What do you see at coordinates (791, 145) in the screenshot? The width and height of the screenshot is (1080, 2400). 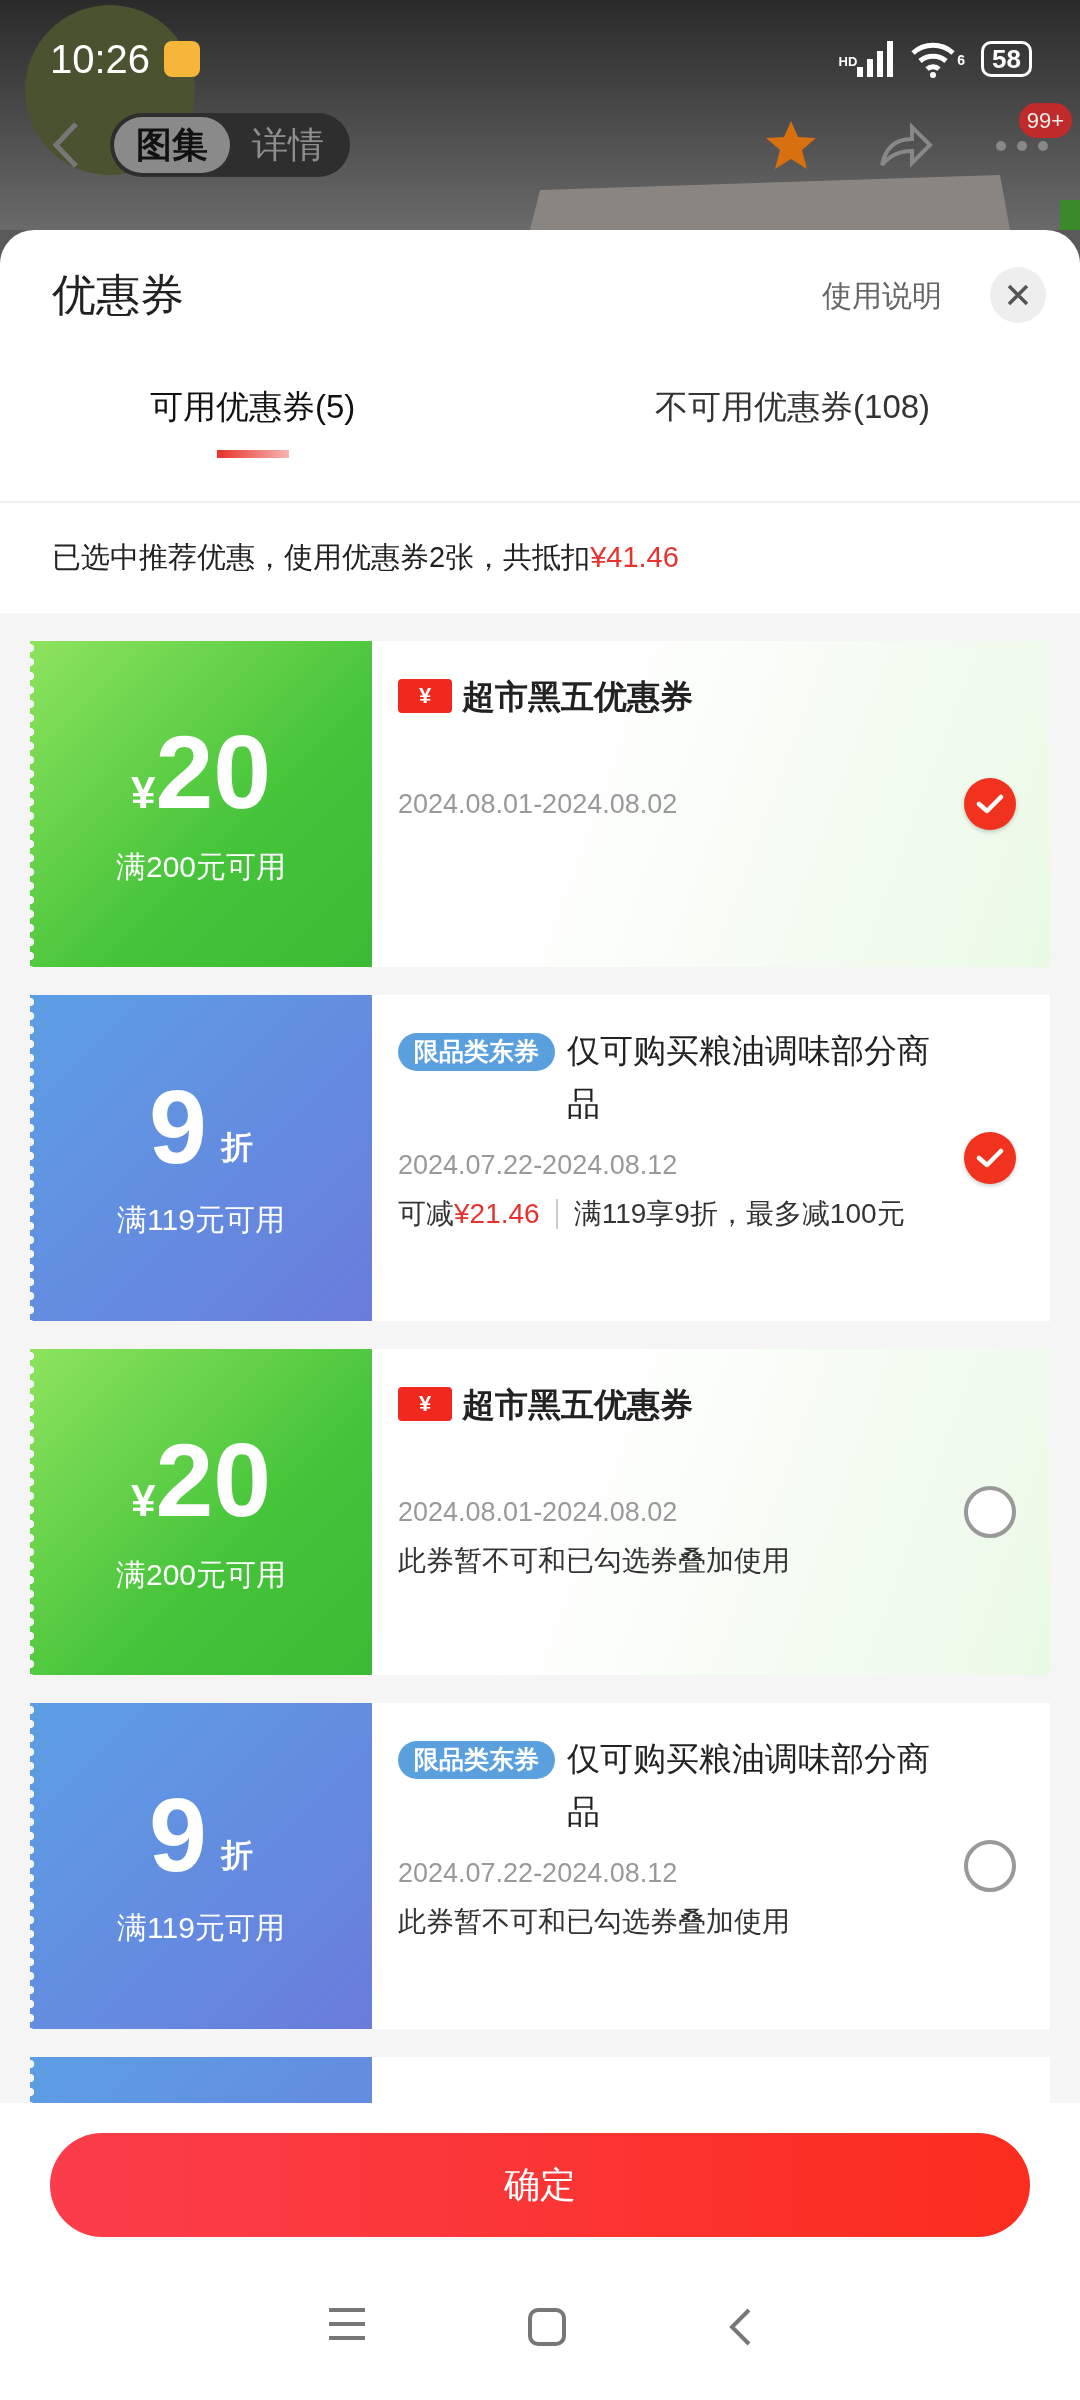 I see `star-icon` at bounding box center [791, 145].